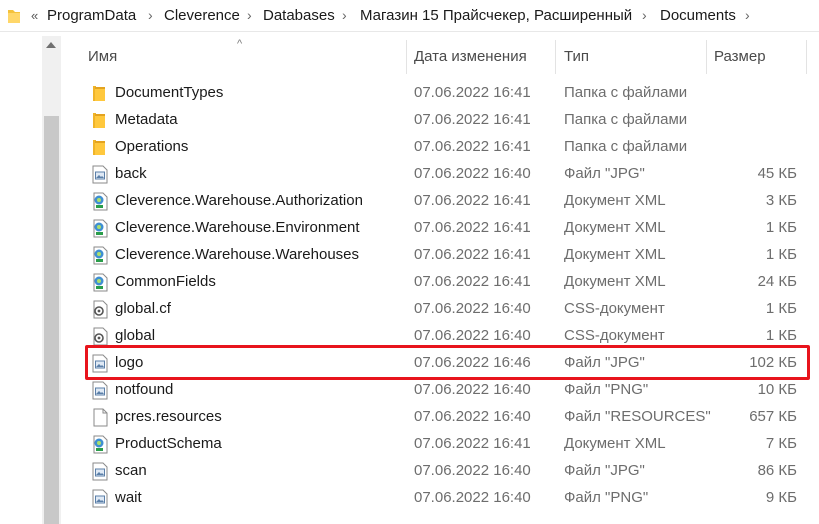 This screenshot has width=819, height=524. I want to click on file-size: 45 КБ, so click(777, 173).